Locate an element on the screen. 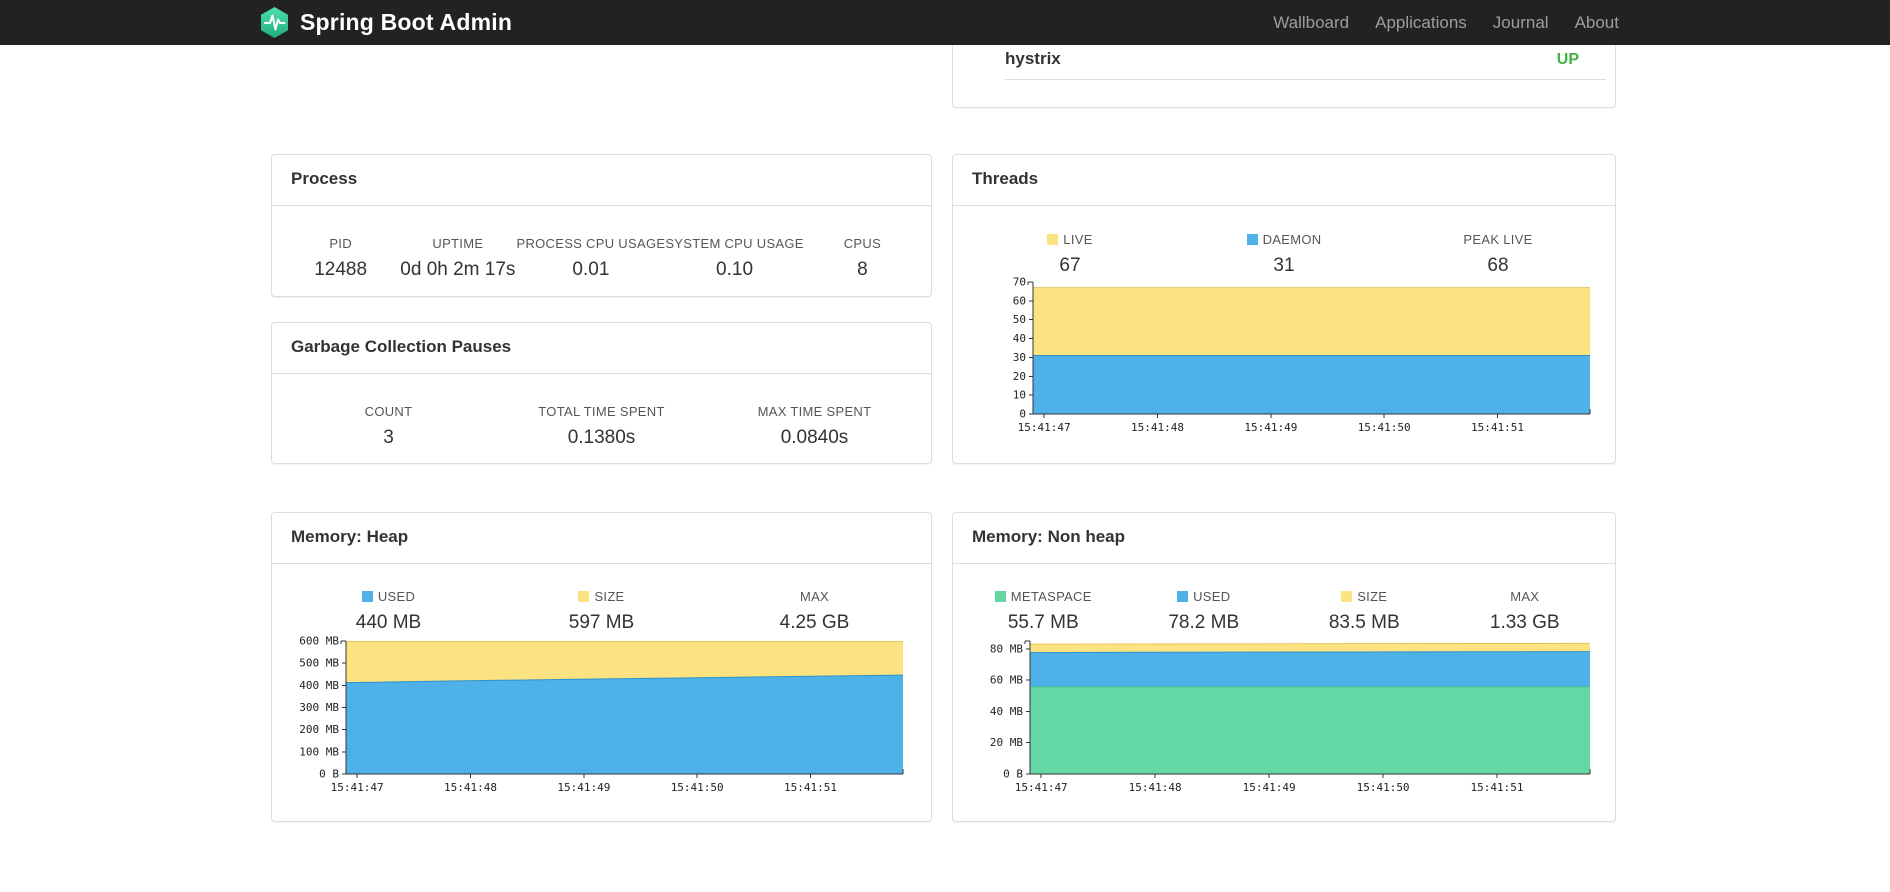  svg-text: 30 is located at coordinates (1019, 357).